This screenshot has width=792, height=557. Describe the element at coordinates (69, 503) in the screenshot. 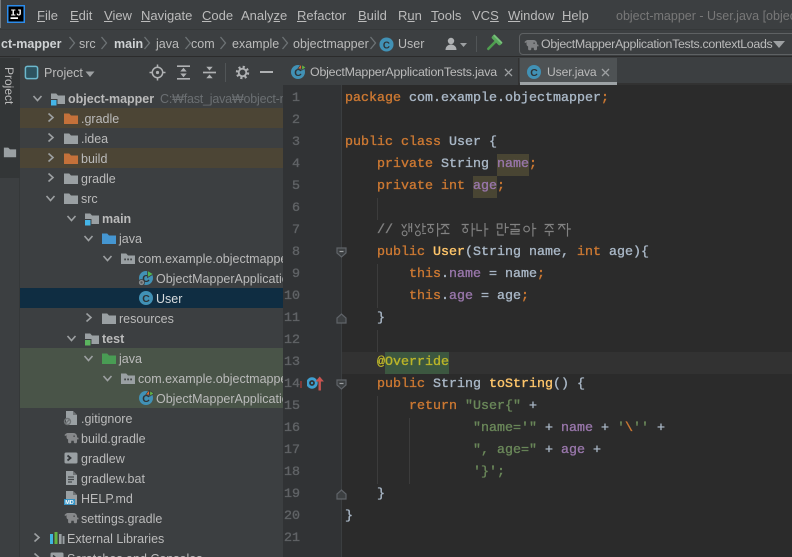

I see `svg-text: MD` at that location.